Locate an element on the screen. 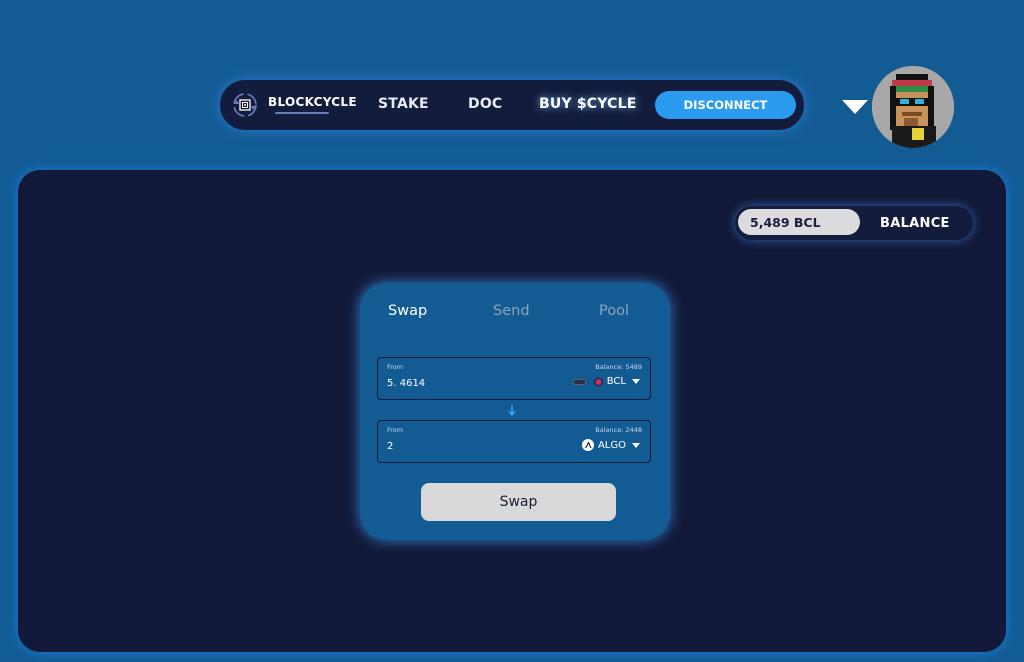 Image resolution: width=1024 pixels, height=662 pixels. avatar is located at coordinates (913, 107).